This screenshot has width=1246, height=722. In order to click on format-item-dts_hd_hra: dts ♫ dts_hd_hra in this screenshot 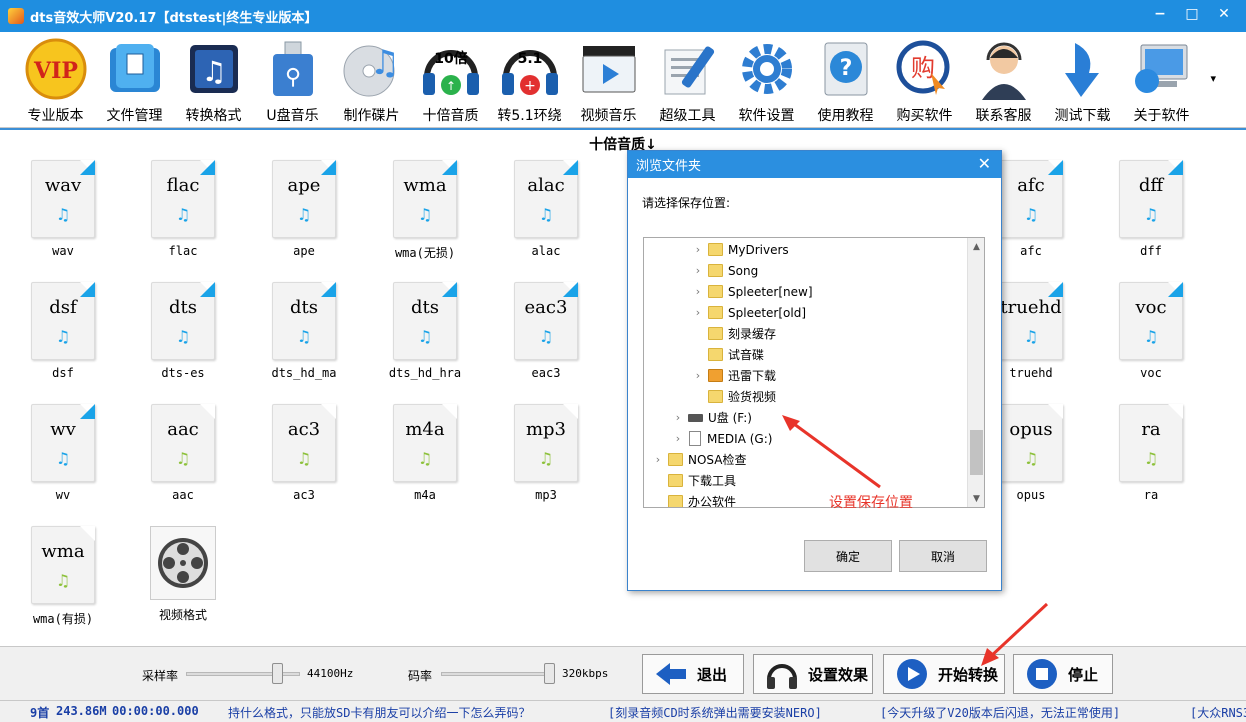, I will do `click(425, 331)`.